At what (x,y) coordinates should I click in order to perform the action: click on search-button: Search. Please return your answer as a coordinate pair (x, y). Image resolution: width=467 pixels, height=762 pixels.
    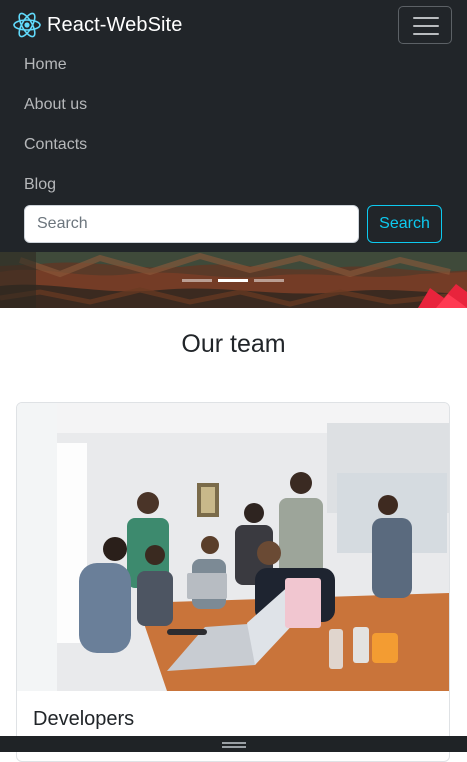
    Looking at the image, I should click on (404, 224).